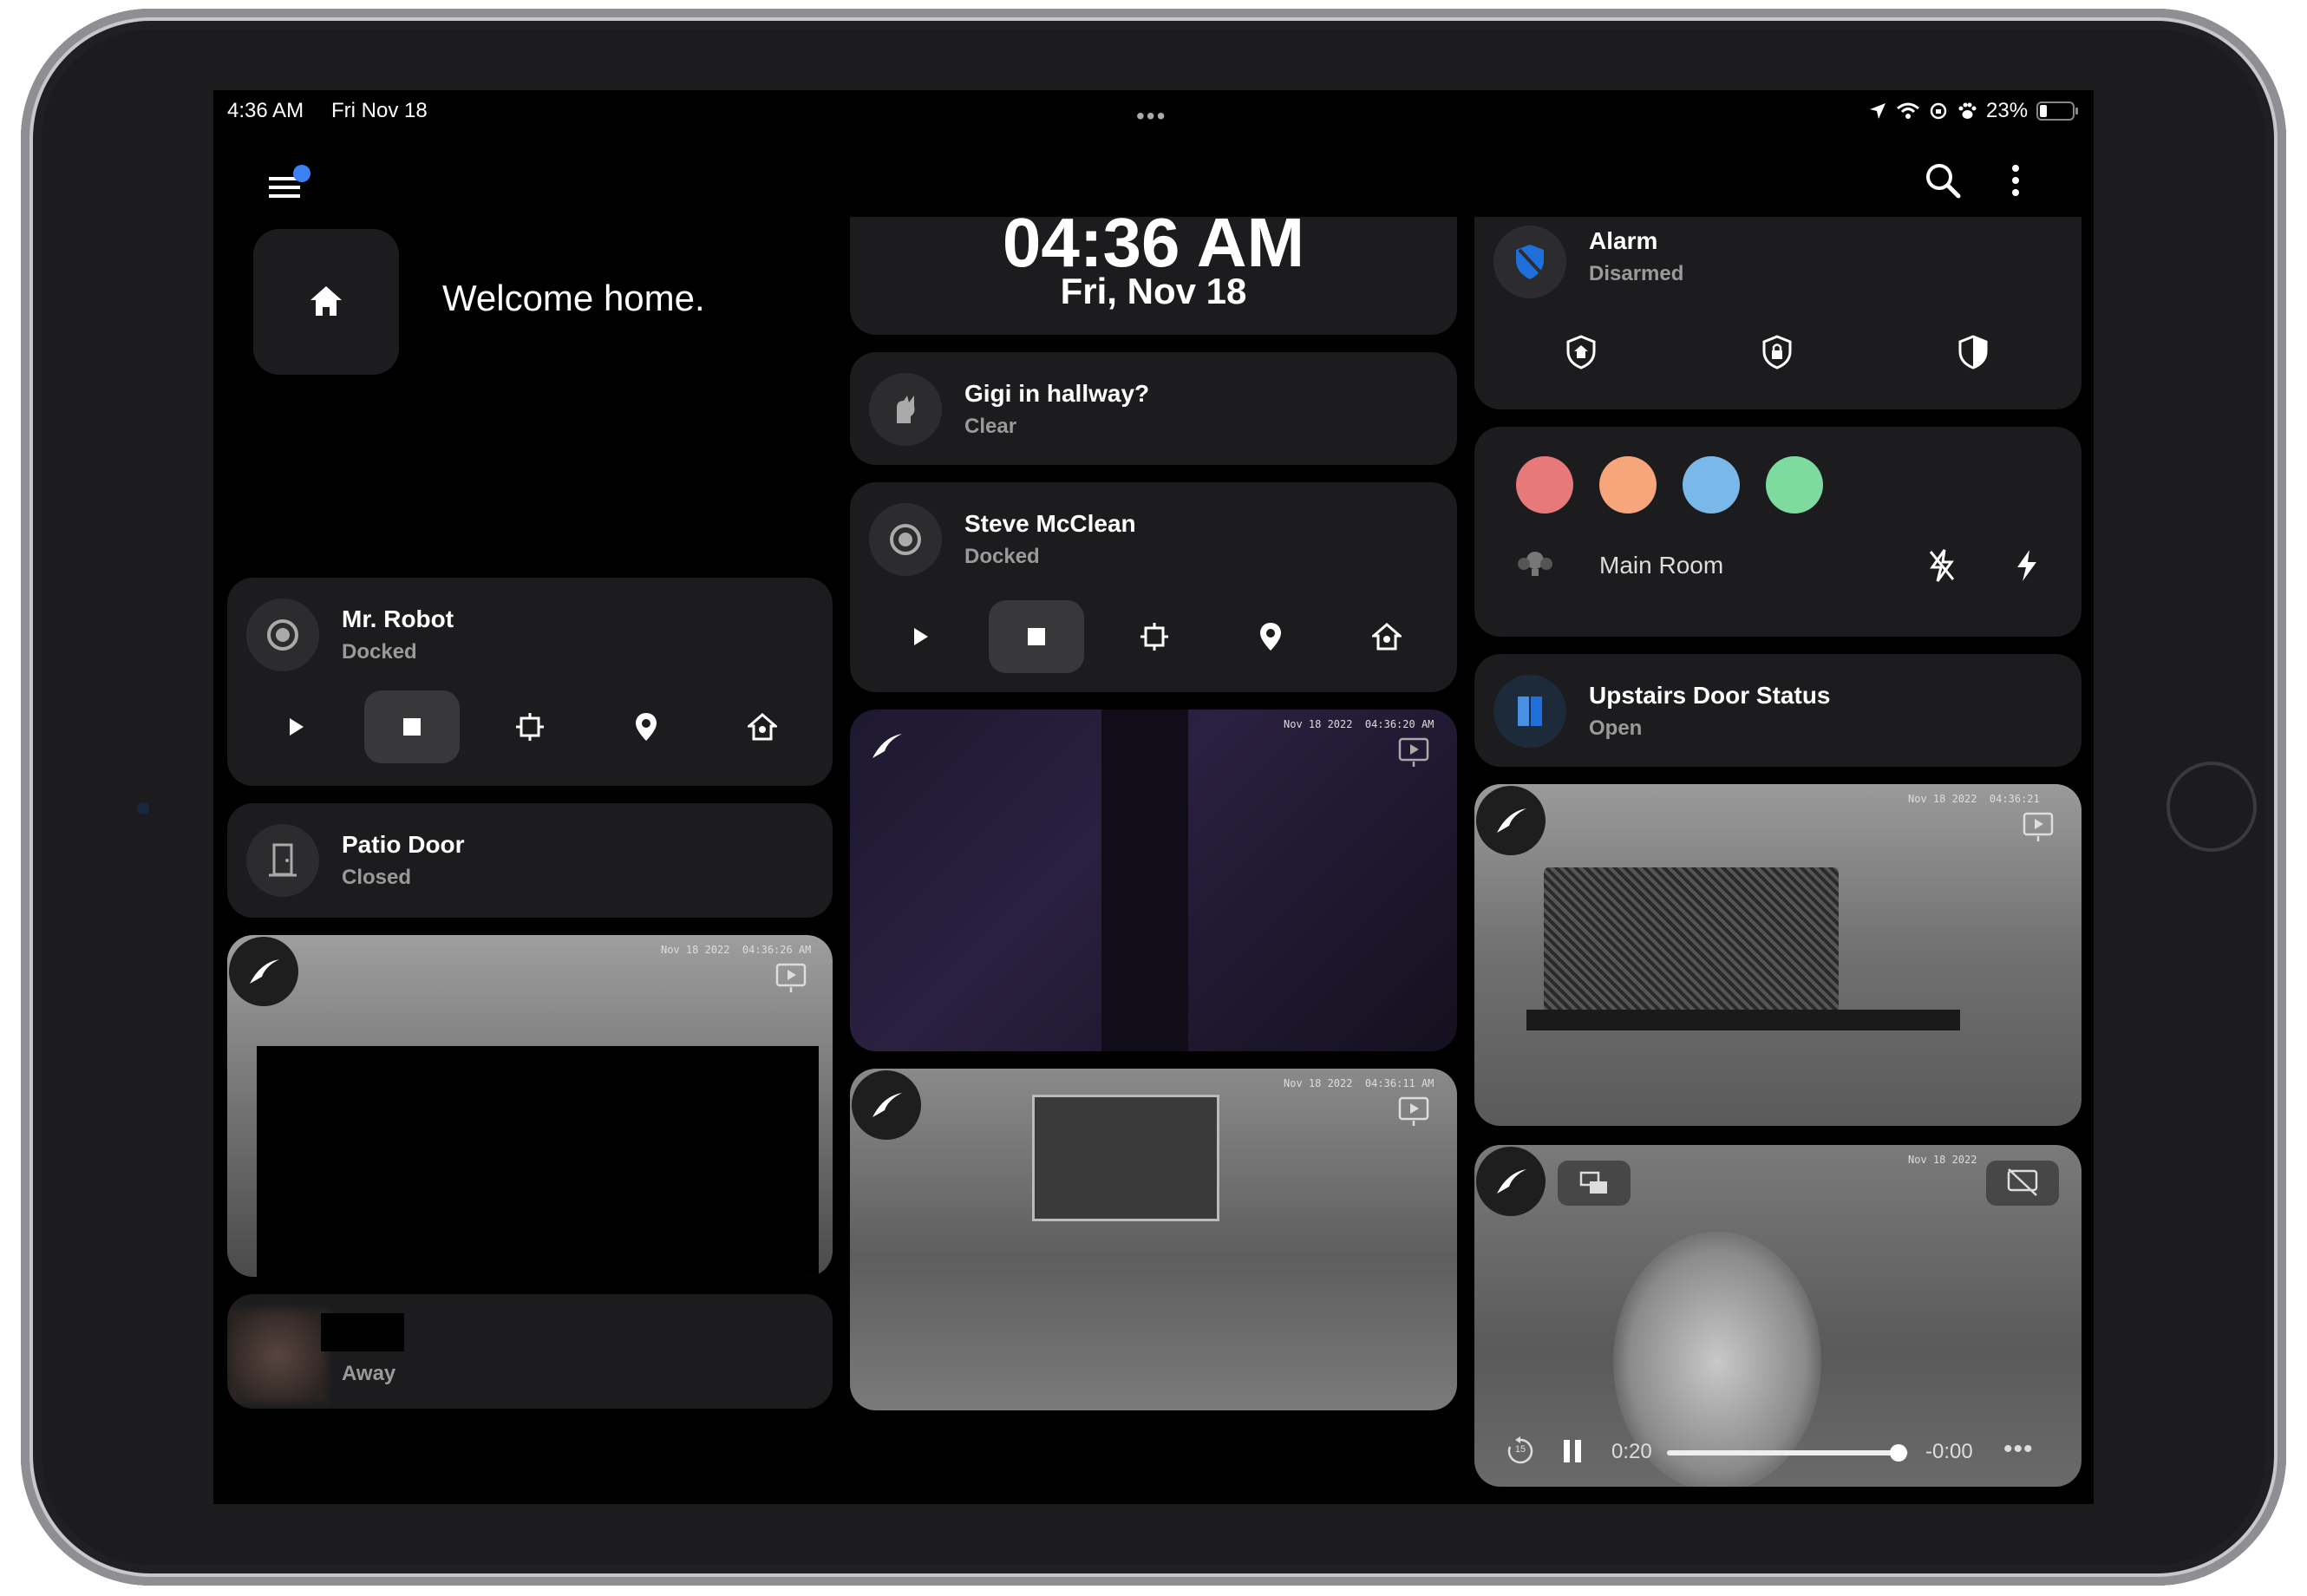 The height and width of the screenshot is (1596, 2307). I want to click on alarm-card: Alarm Disarmed, so click(1778, 313).